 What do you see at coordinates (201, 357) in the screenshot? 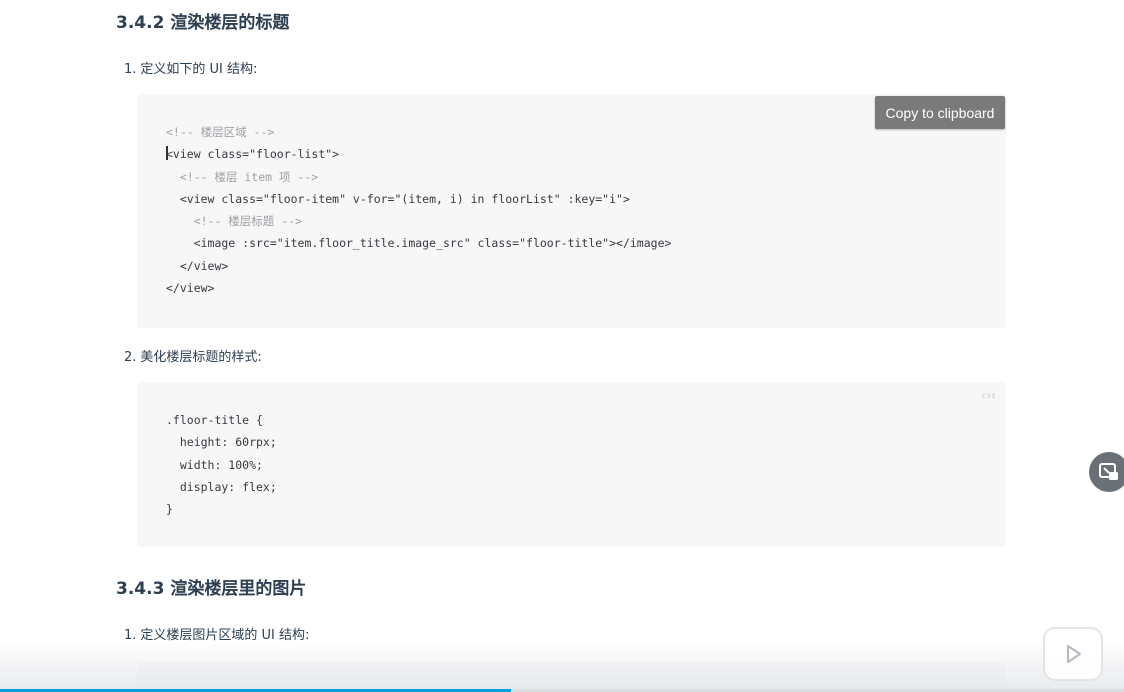
I see `step-text: 美化楼层标题的样式:` at bounding box center [201, 357].